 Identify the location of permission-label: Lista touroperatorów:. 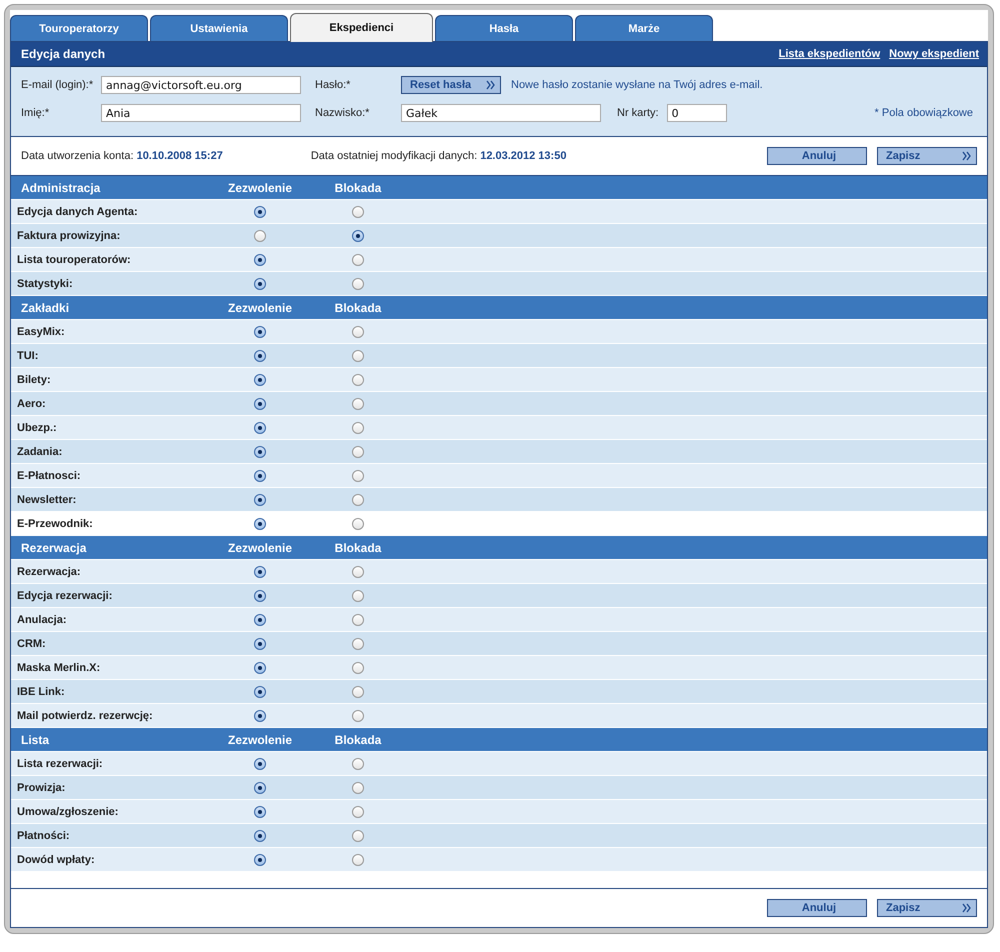
(74, 260).